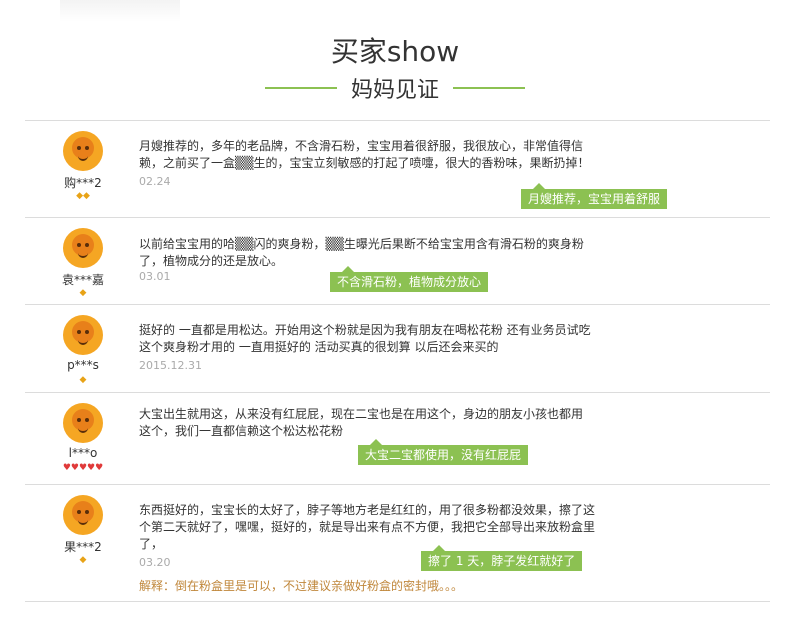 Image resolution: width=790 pixels, height=625 pixels. What do you see at coordinates (83, 183) in the screenshot?
I see `username: 购***2` at bounding box center [83, 183].